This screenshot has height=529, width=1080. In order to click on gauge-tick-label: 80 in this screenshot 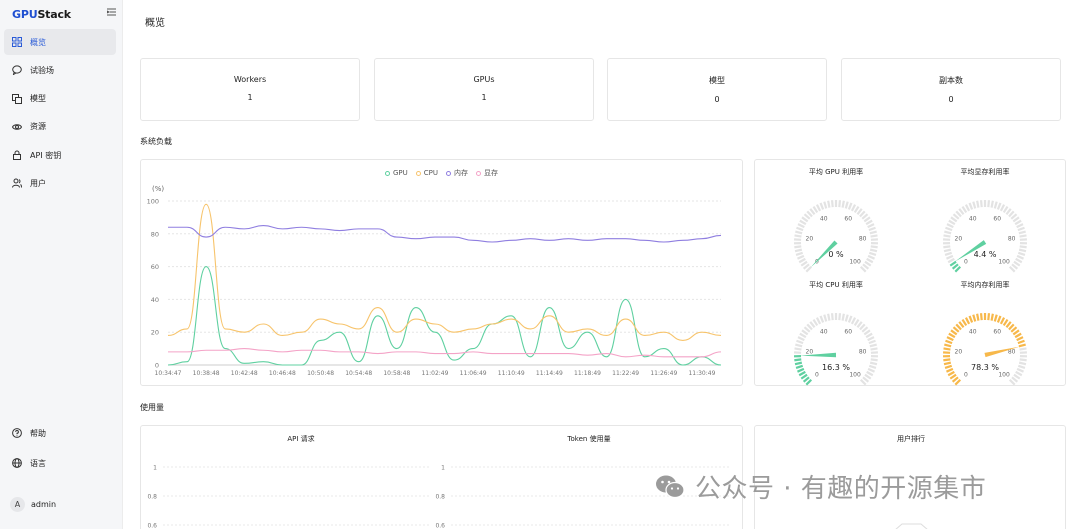, I will do `click(1012, 238)`.